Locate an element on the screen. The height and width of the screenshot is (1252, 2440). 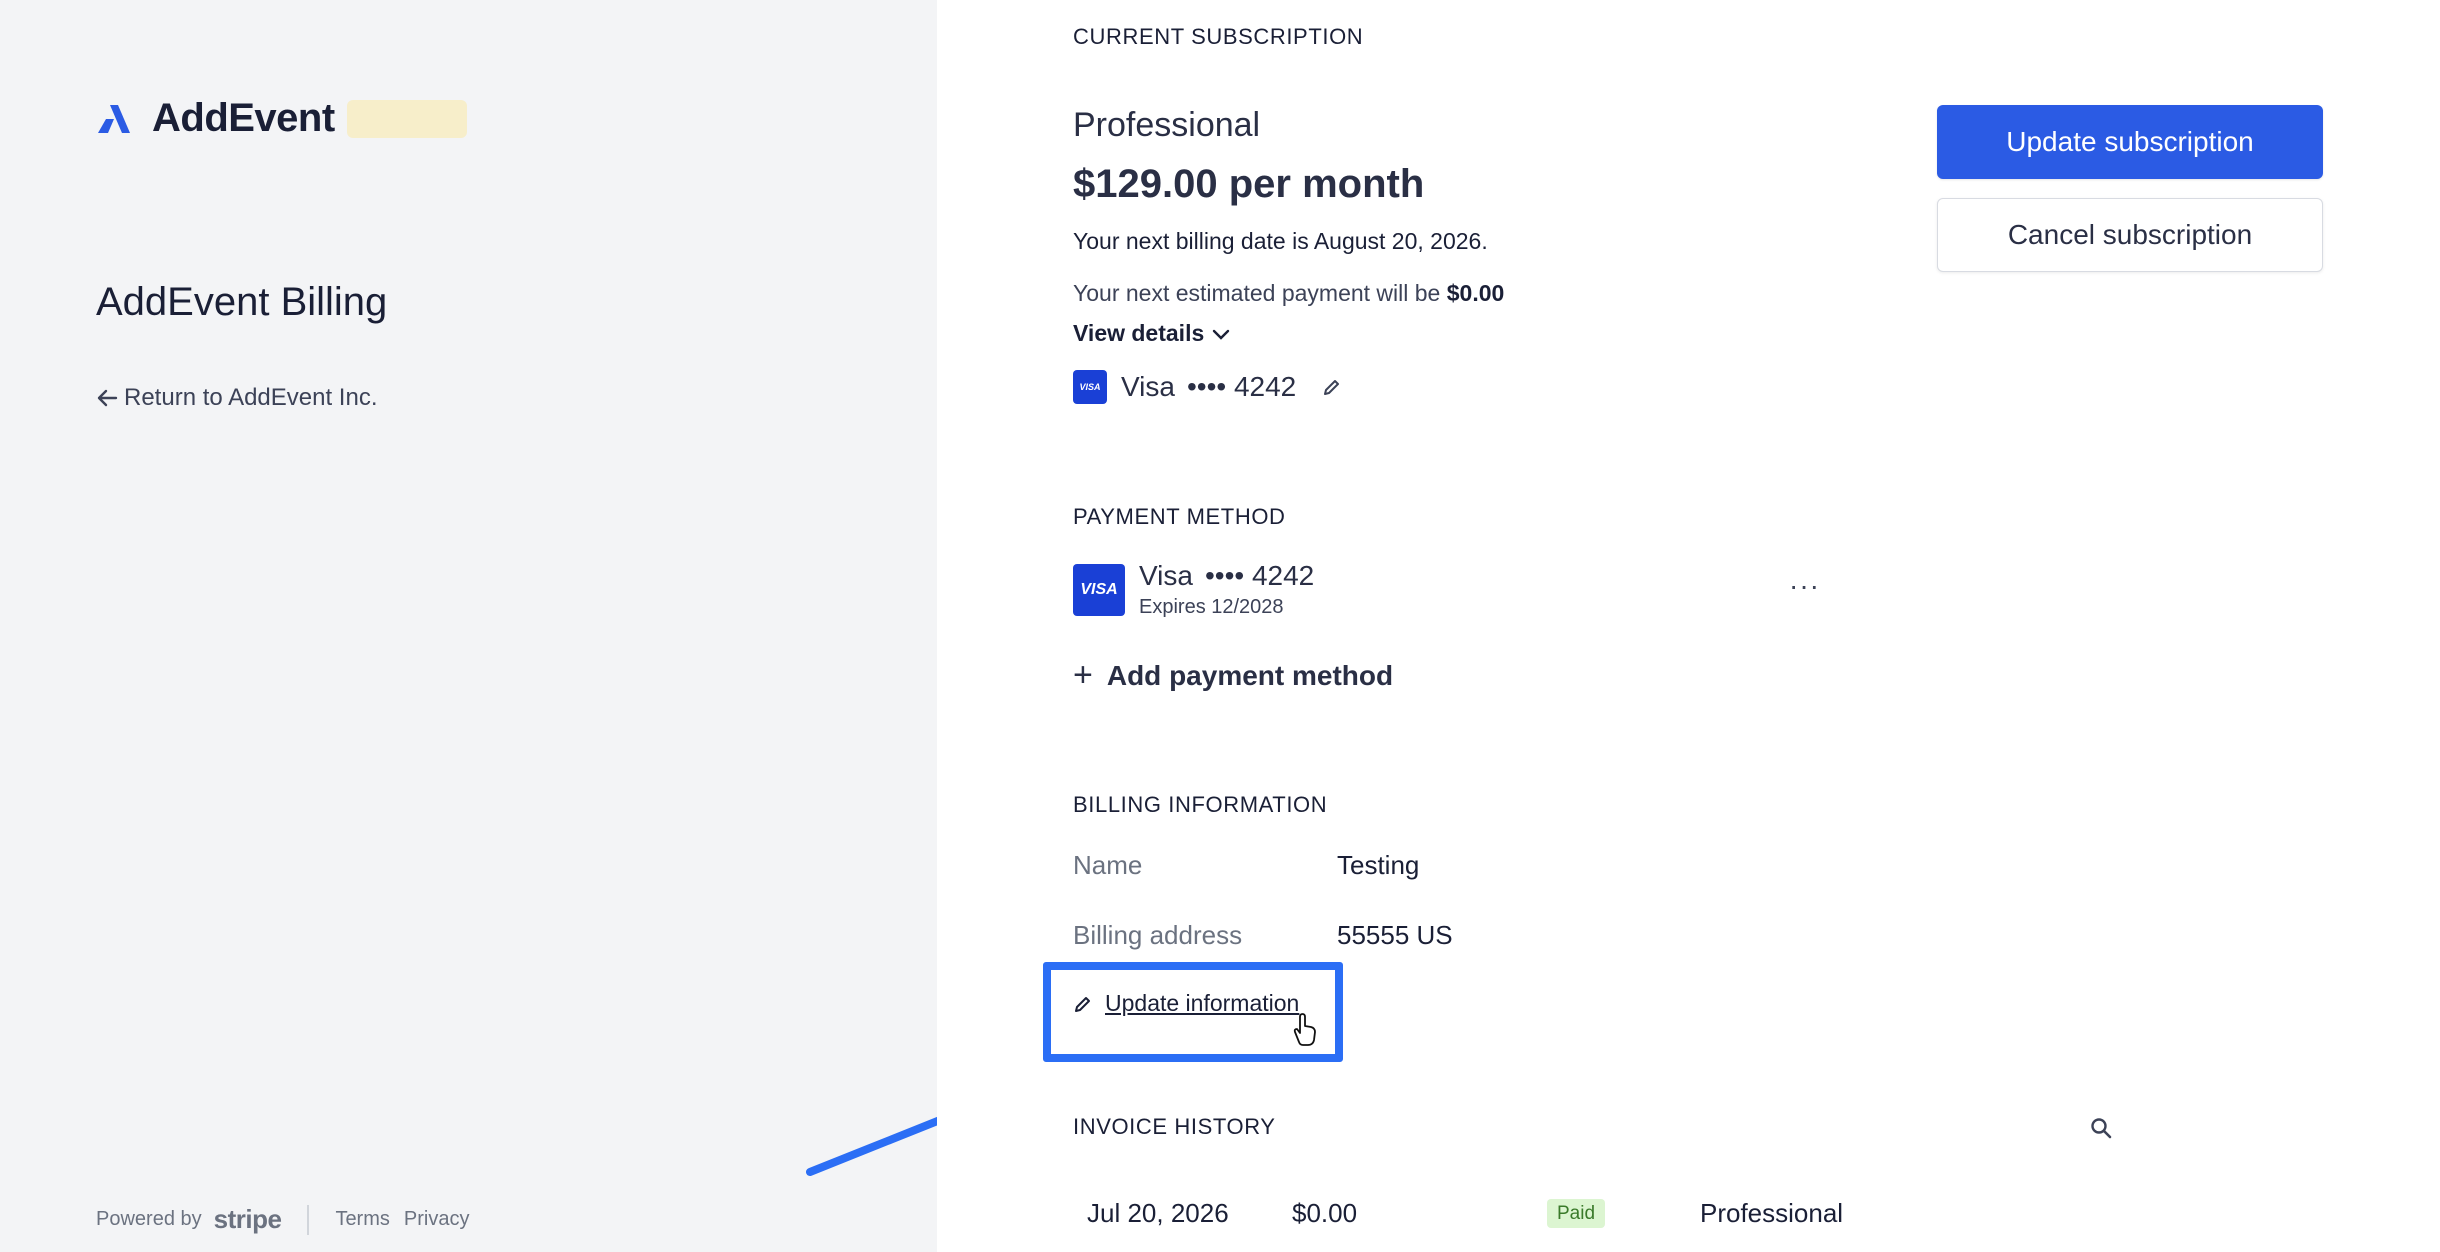
plan-name: Professional is located at coordinates (1167, 125).